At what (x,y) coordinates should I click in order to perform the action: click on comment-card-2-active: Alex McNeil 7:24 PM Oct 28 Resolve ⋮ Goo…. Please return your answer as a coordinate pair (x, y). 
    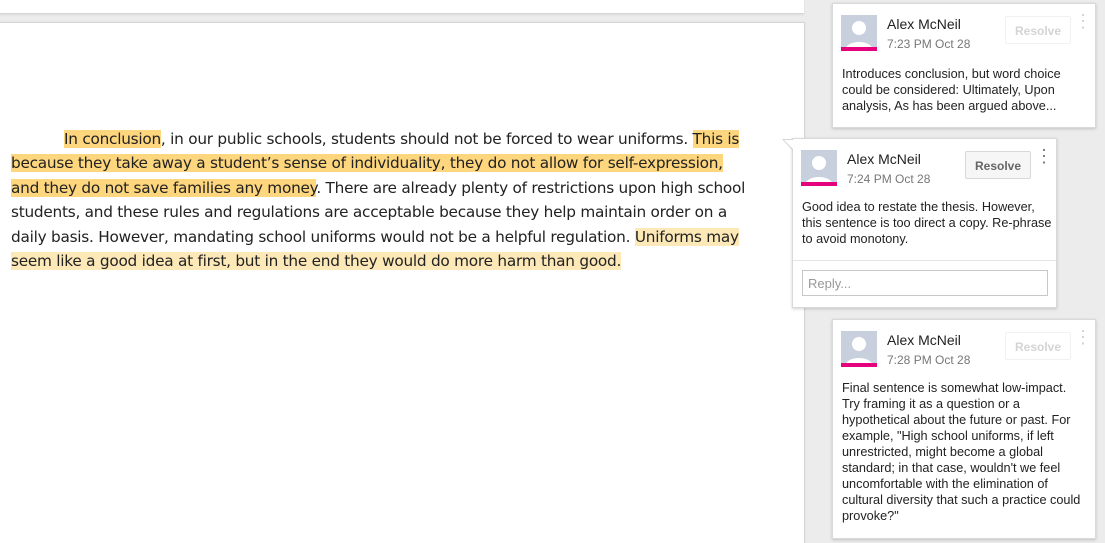
    Looking at the image, I should click on (919, 223).